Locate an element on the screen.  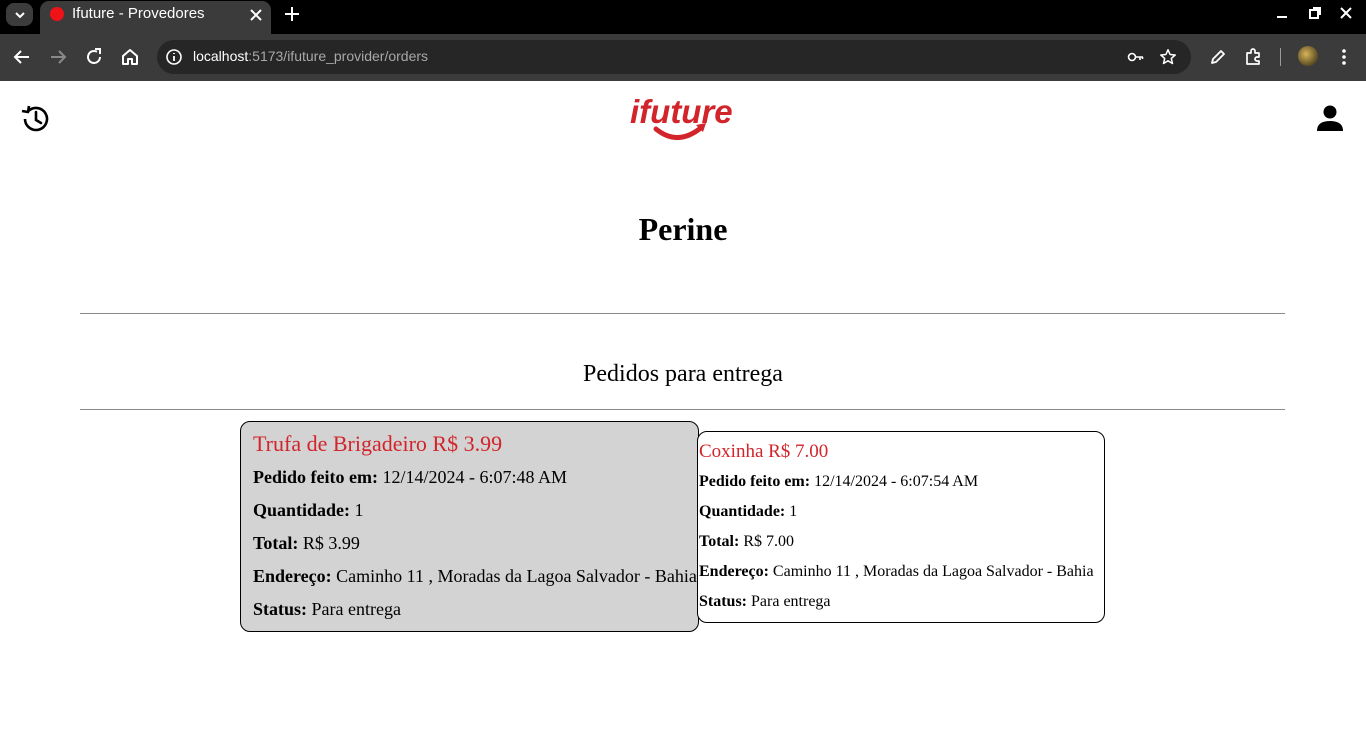
browser-toolbar: localhost:5173/ifuture_provider/orders is located at coordinates (683, 57).